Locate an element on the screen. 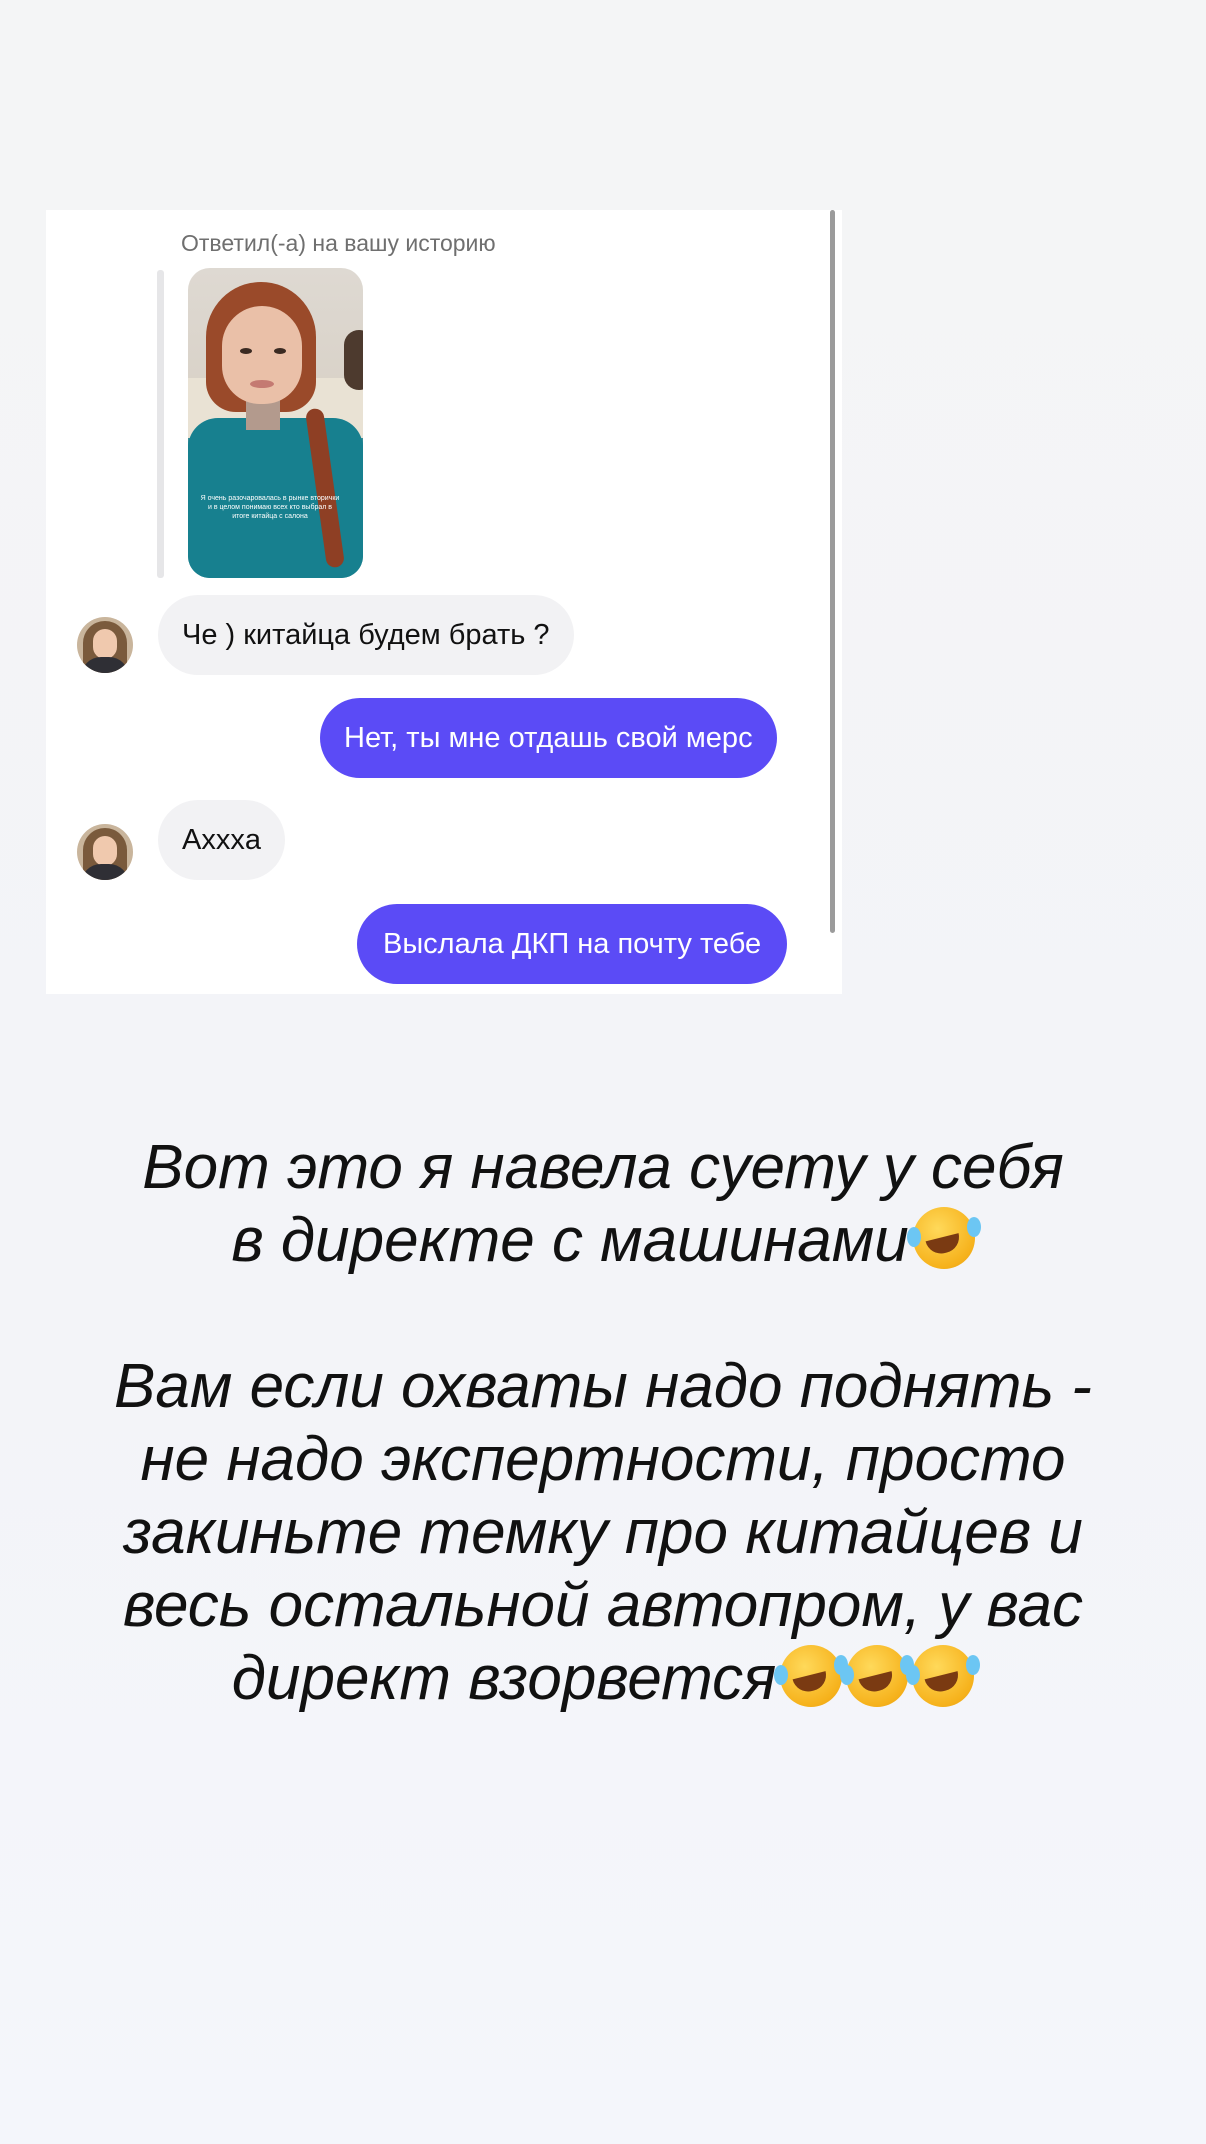  message-bubble-incoming: Че ) китайца будем брать ? is located at coordinates (366, 635).